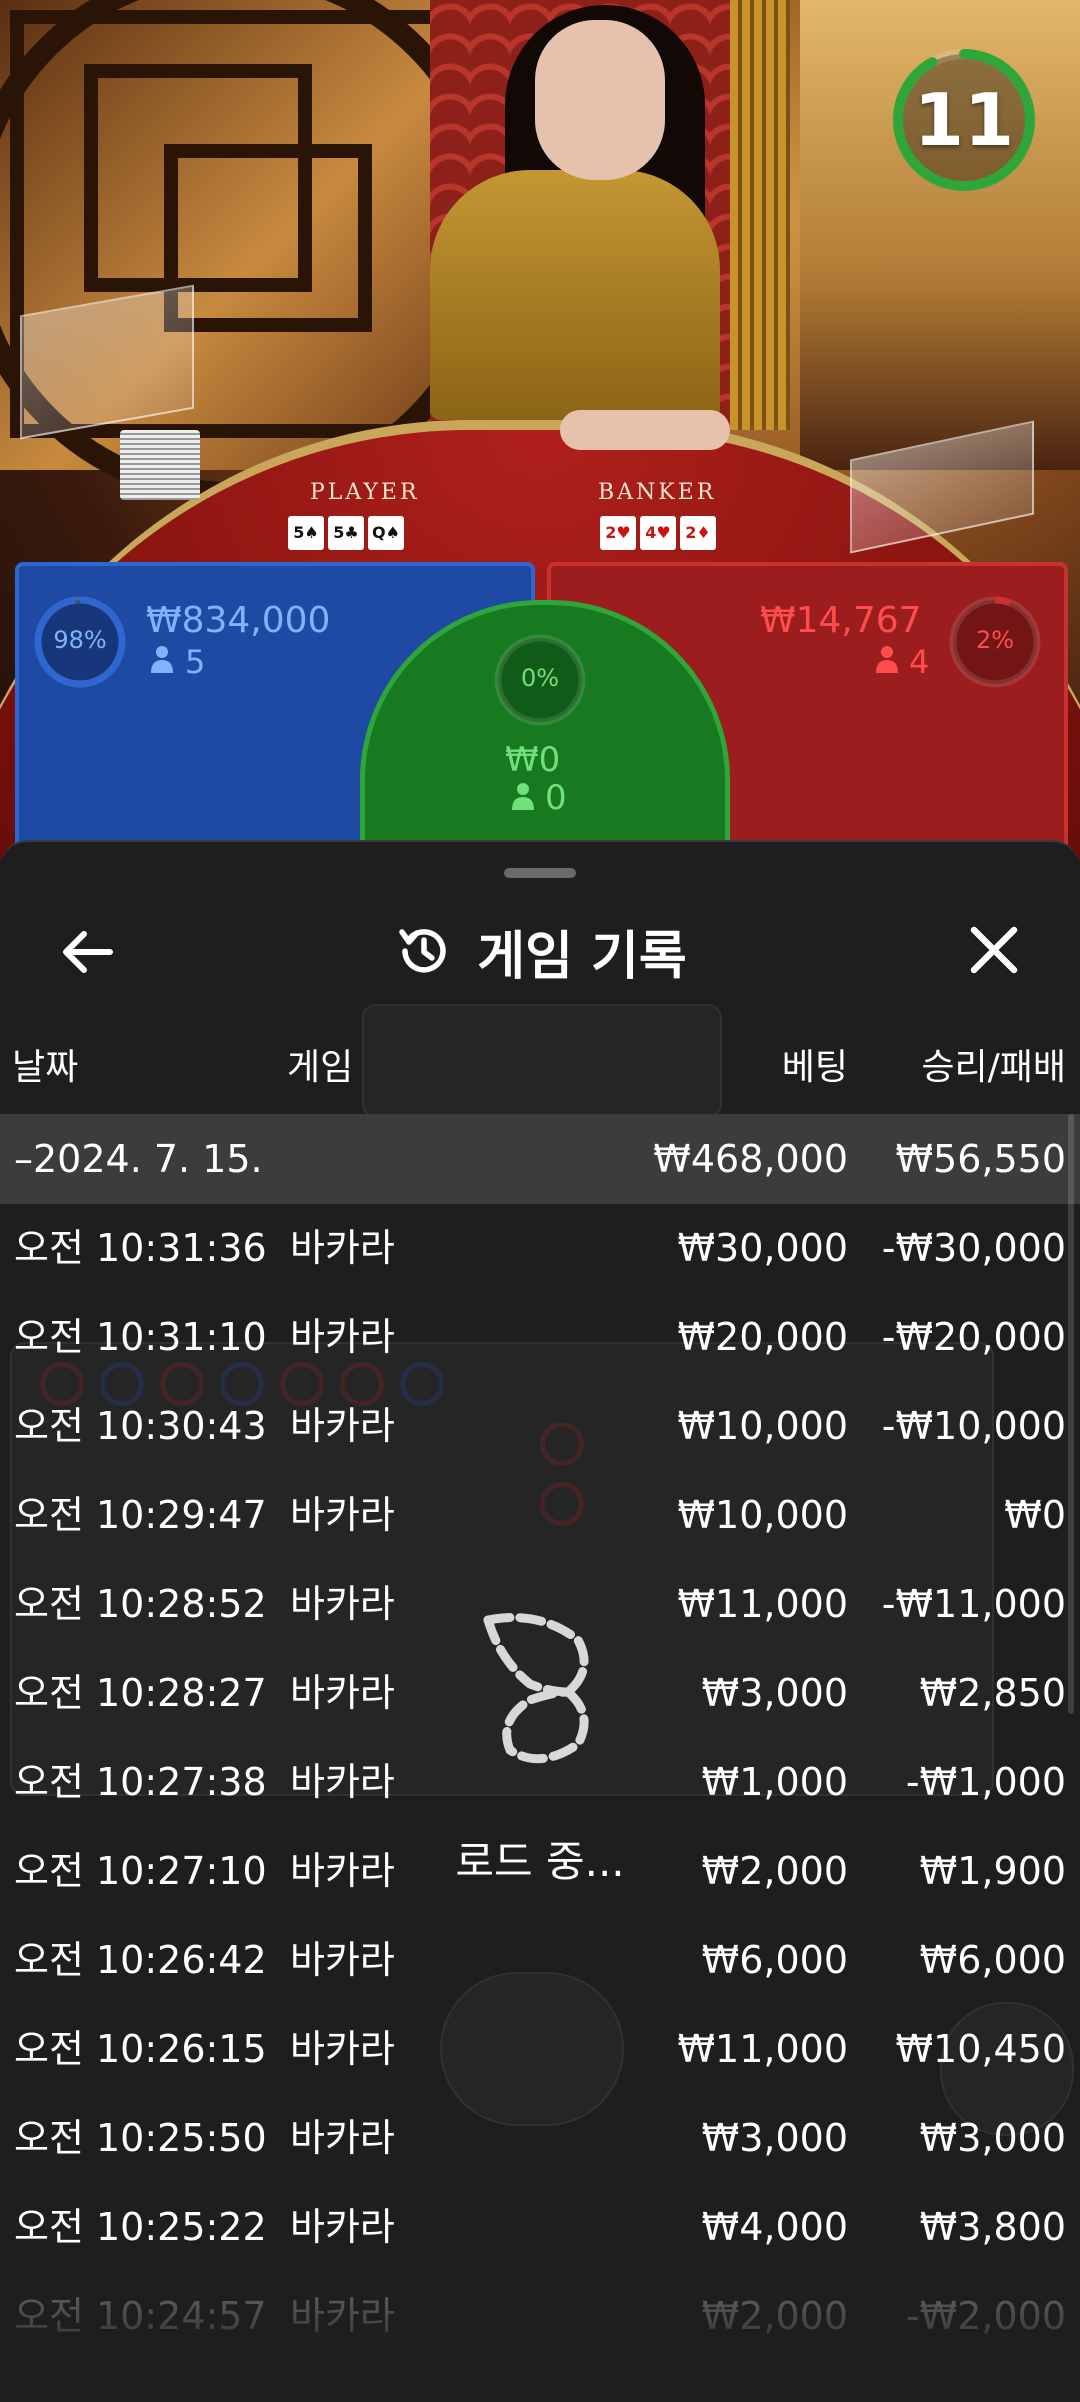 This screenshot has height=2402, width=1080. I want to click on banker-bet-amount: ₩14,767, so click(841, 620).